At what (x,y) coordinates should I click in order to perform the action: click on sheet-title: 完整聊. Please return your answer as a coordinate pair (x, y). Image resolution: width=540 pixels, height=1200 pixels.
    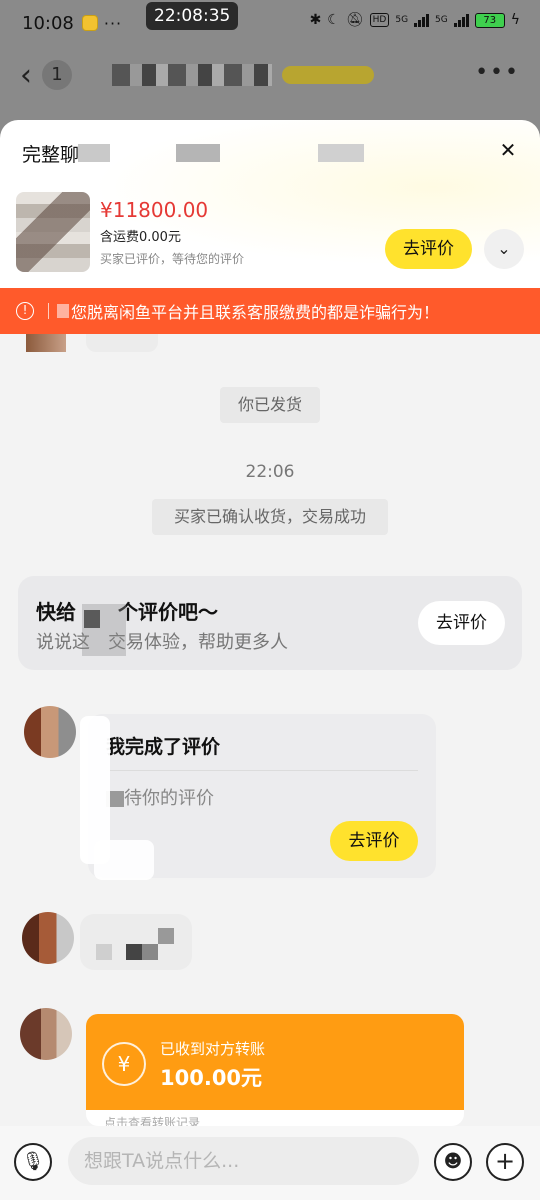
    Looking at the image, I should click on (51, 155).